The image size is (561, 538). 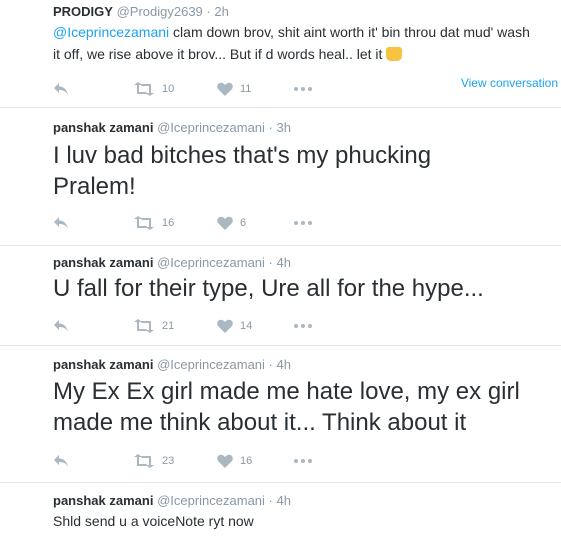 I want to click on retweet-button: 16, so click(x=153, y=223).